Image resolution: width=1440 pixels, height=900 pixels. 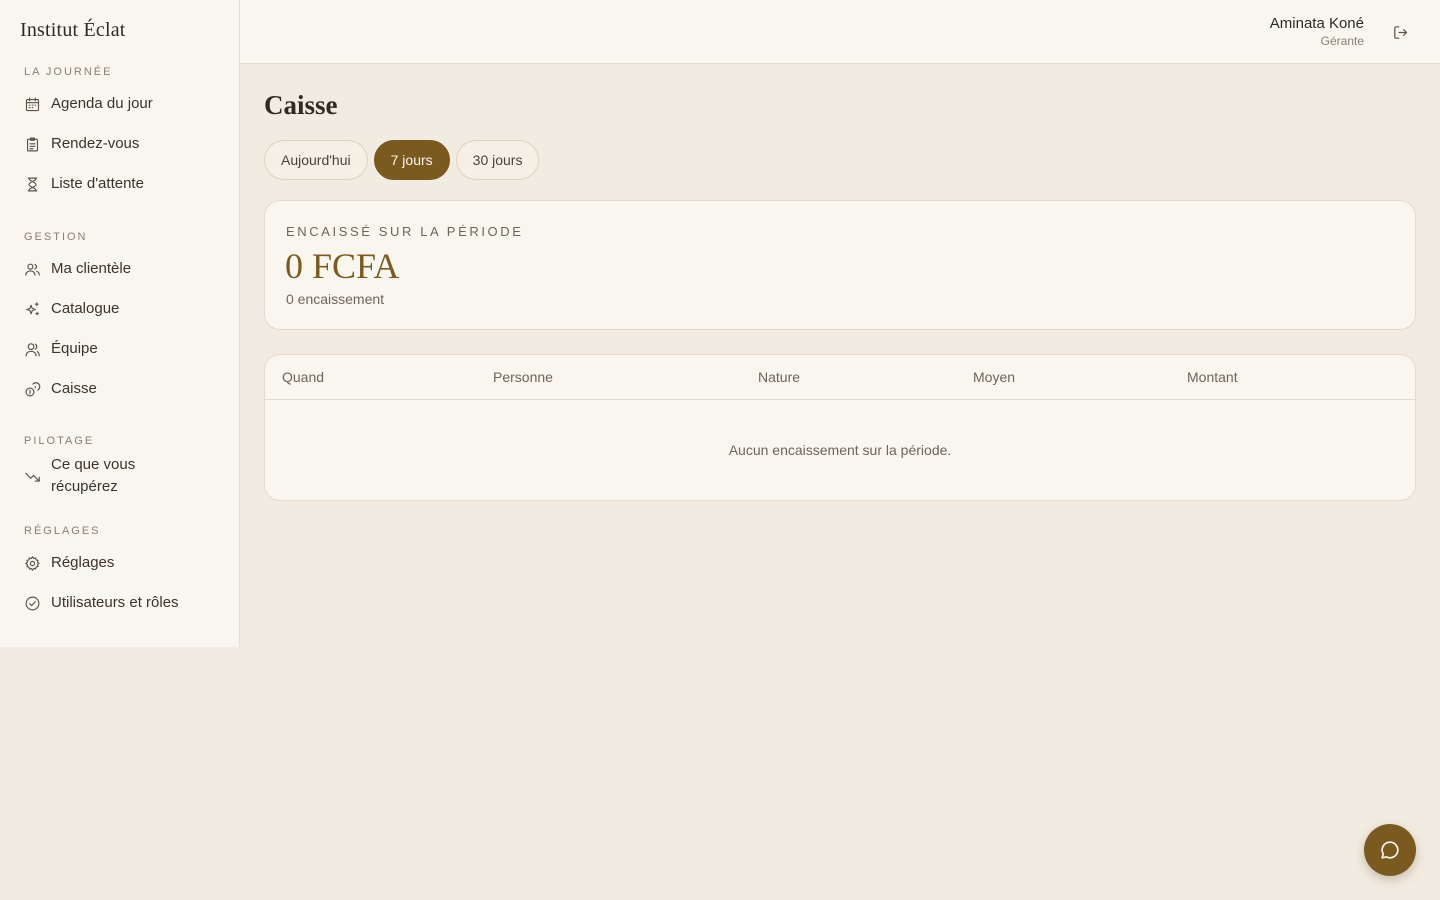 I want to click on users-icon, so click(x=32, y=269).